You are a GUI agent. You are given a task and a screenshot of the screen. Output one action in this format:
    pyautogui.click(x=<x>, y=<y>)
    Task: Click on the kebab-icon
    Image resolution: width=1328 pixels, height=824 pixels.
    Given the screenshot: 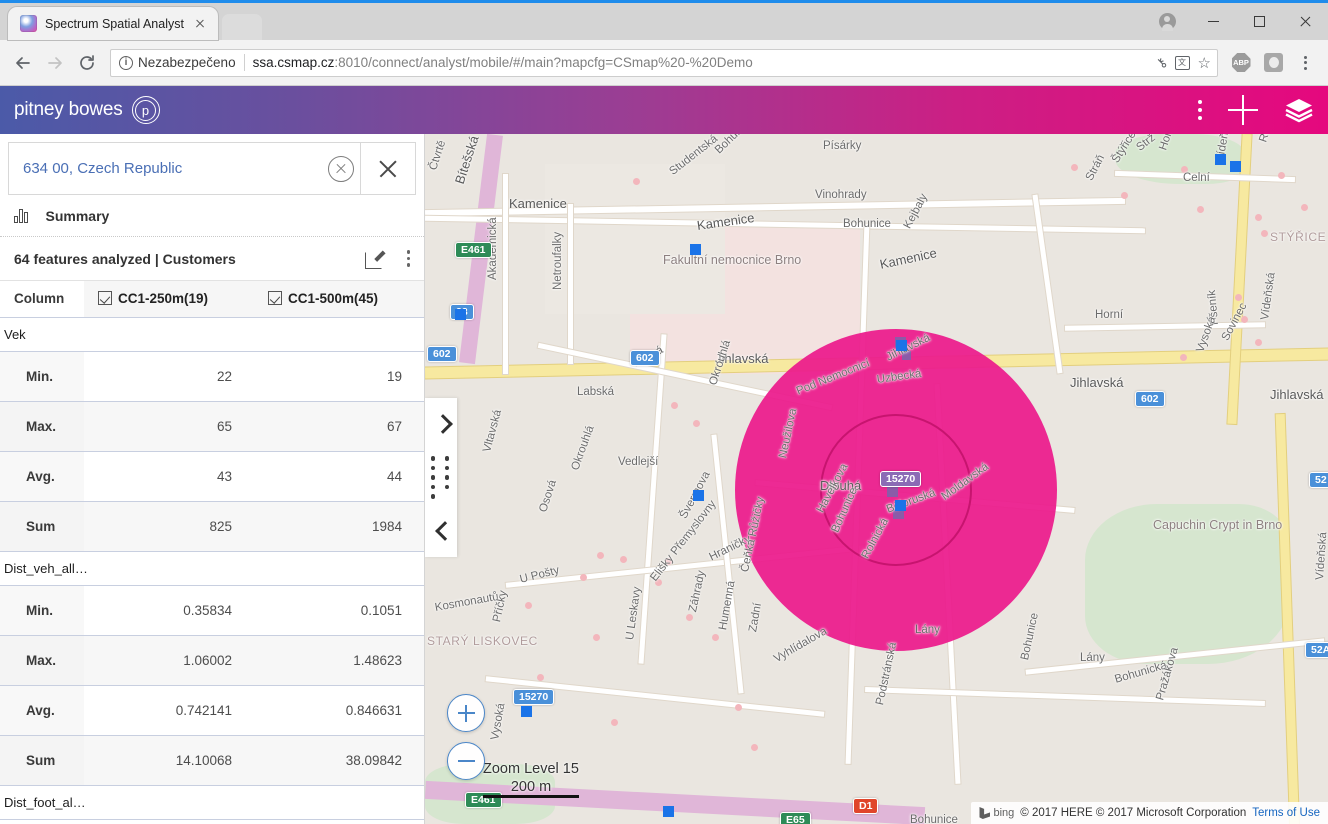 What is the action you would take?
    pyautogui.click(x=1305, y=62)
    